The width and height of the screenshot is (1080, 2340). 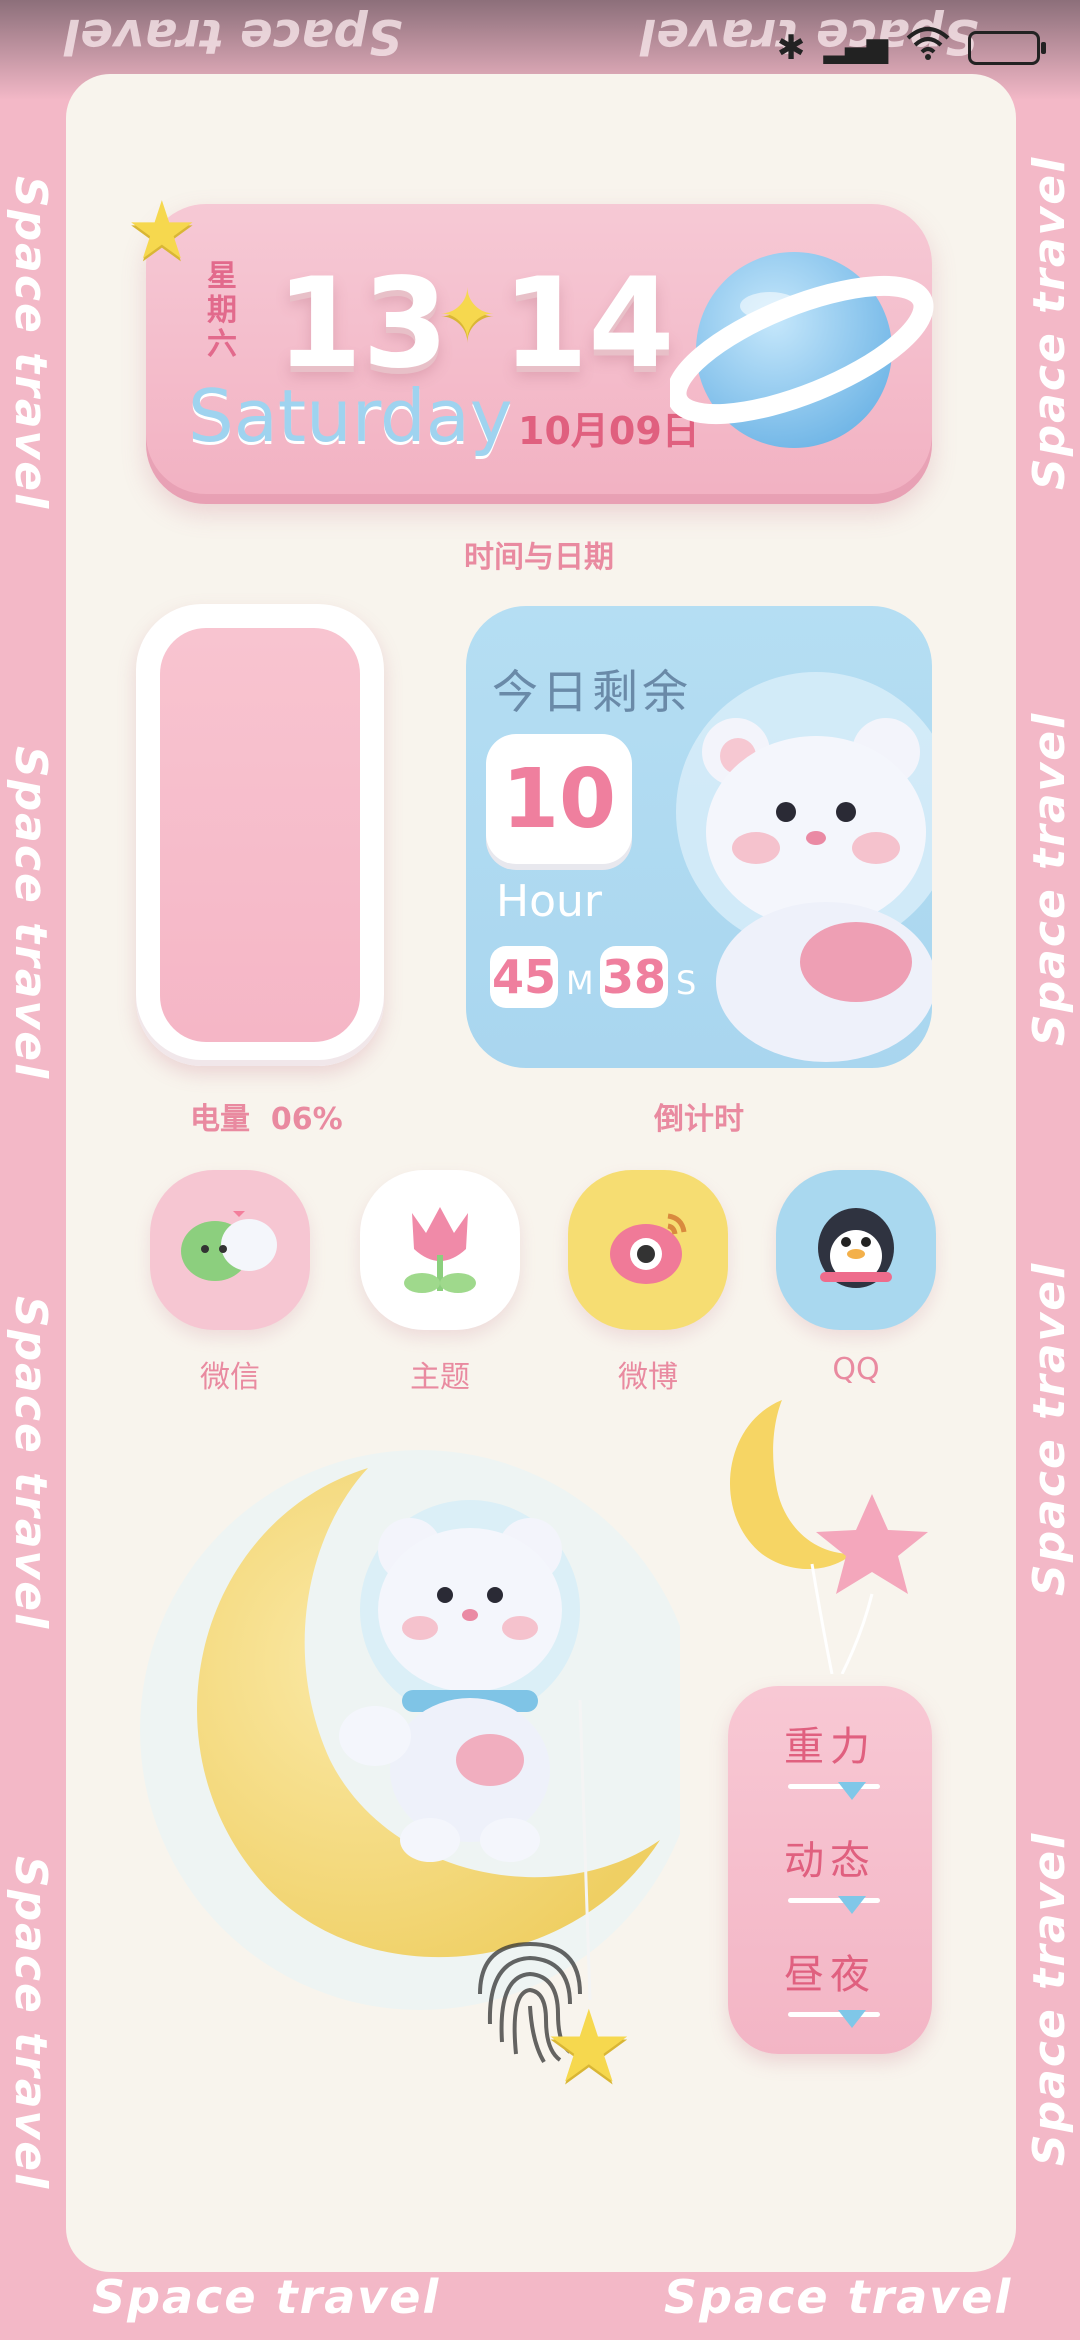 I want to click on slider-label: 动态, so click(x=830, y=1861).